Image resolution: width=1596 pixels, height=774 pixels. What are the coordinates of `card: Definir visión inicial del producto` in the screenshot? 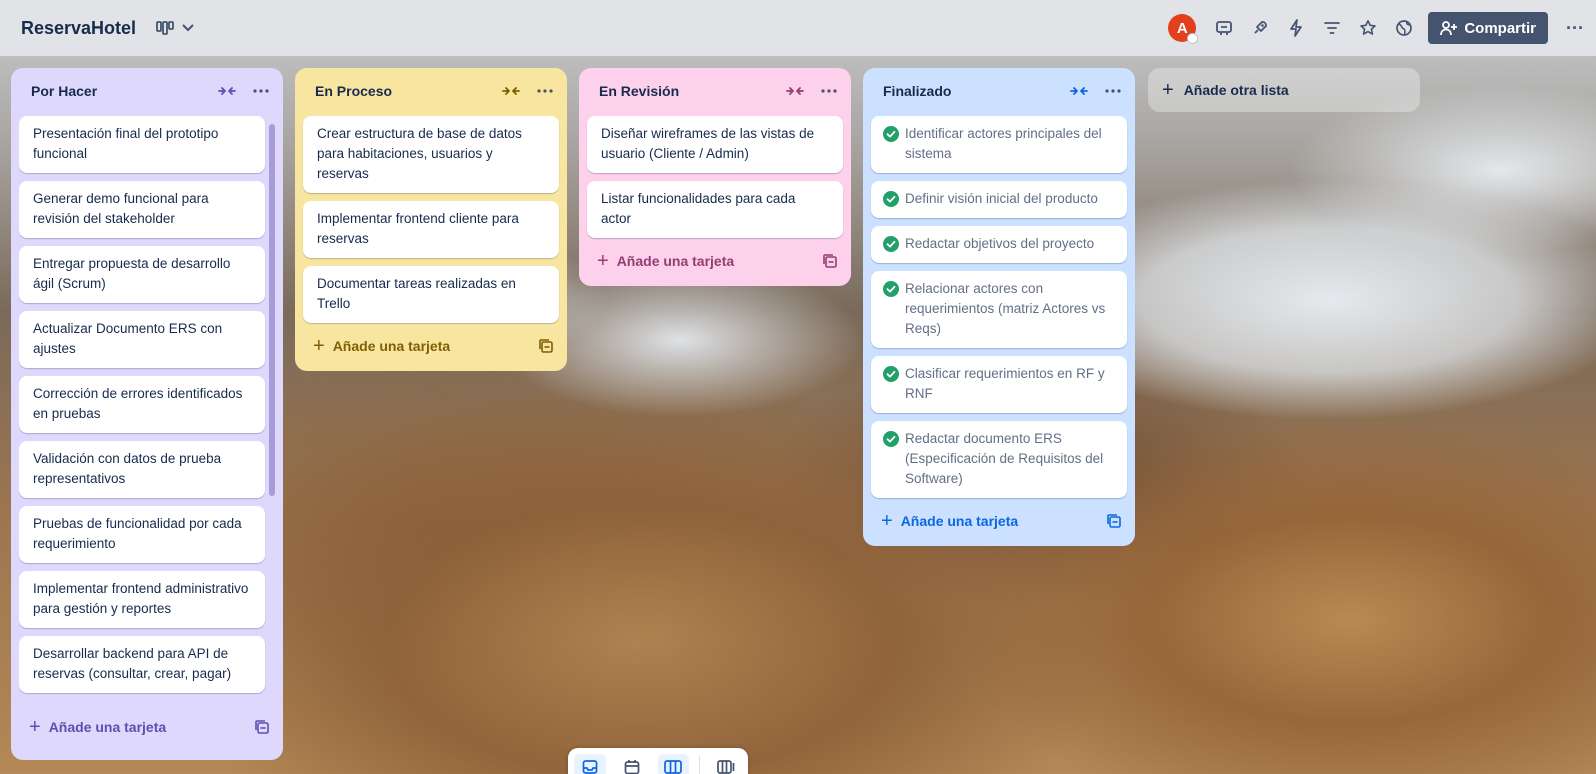 It's located at (999, 199).